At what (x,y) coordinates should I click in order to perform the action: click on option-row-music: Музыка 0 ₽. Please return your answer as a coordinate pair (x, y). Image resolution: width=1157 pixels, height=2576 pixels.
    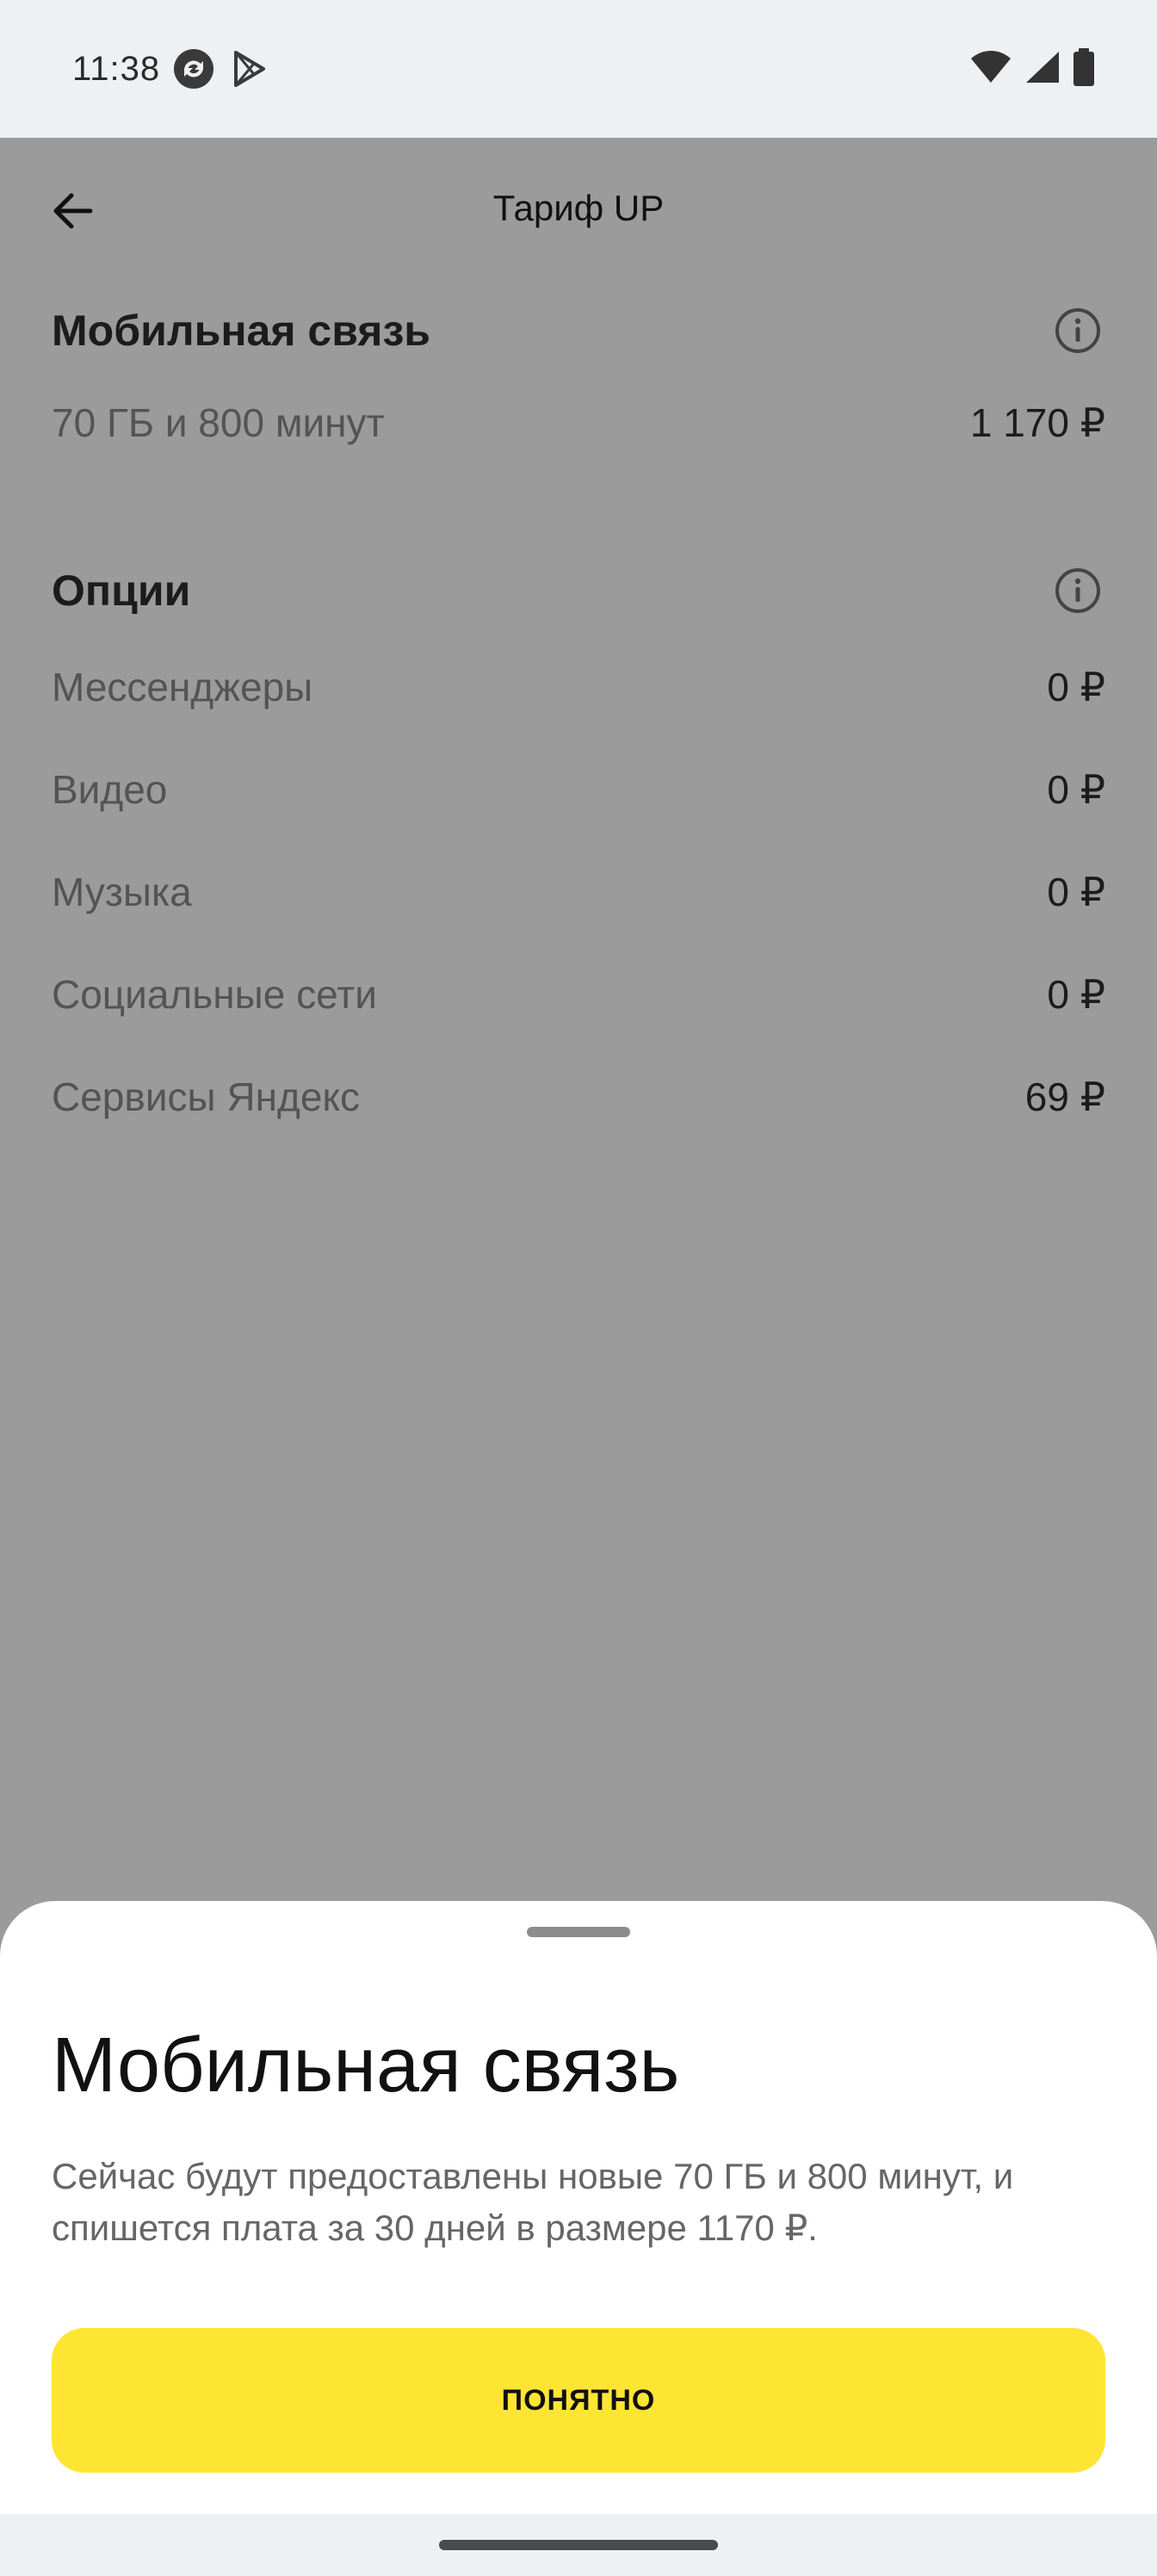
    Looking at the image, I should click on (579, 891).